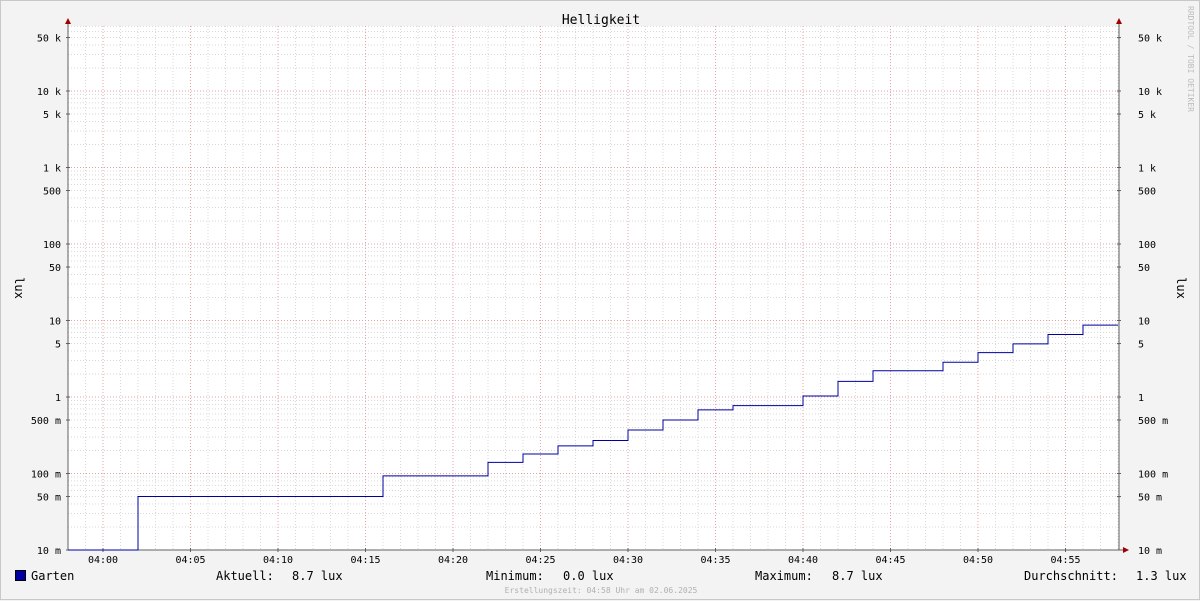 This screenshot has width=1200, height=601. Describe the element at coordinates (1141, 398) in the screenshot. I see `y-tick-label-right: 1` at that location.